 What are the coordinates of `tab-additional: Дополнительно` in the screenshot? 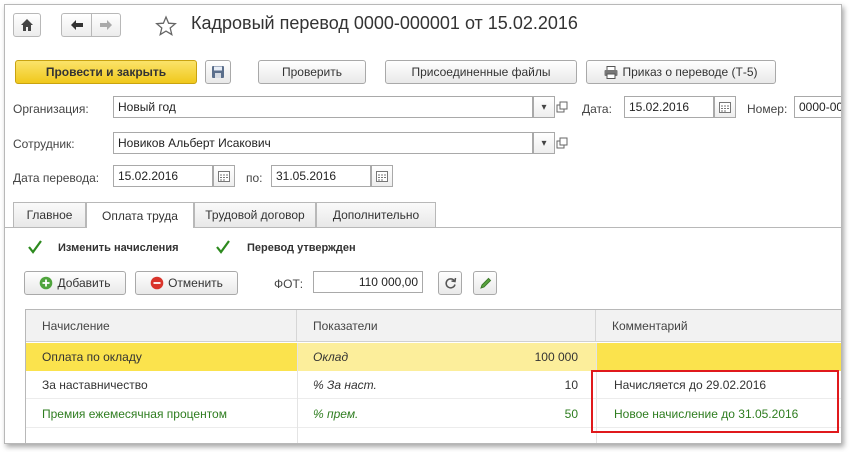 It's located at (376, 214).